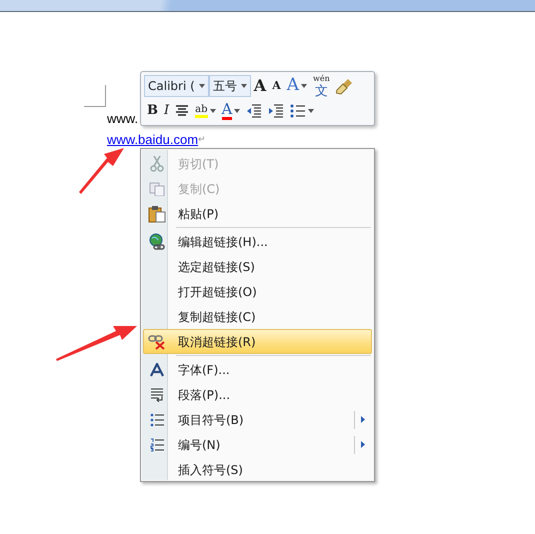 The image size is (535, 534). Describe the element at coordinates (260, 86) in the screenshot. I see `grow-font-button: A` at that location.